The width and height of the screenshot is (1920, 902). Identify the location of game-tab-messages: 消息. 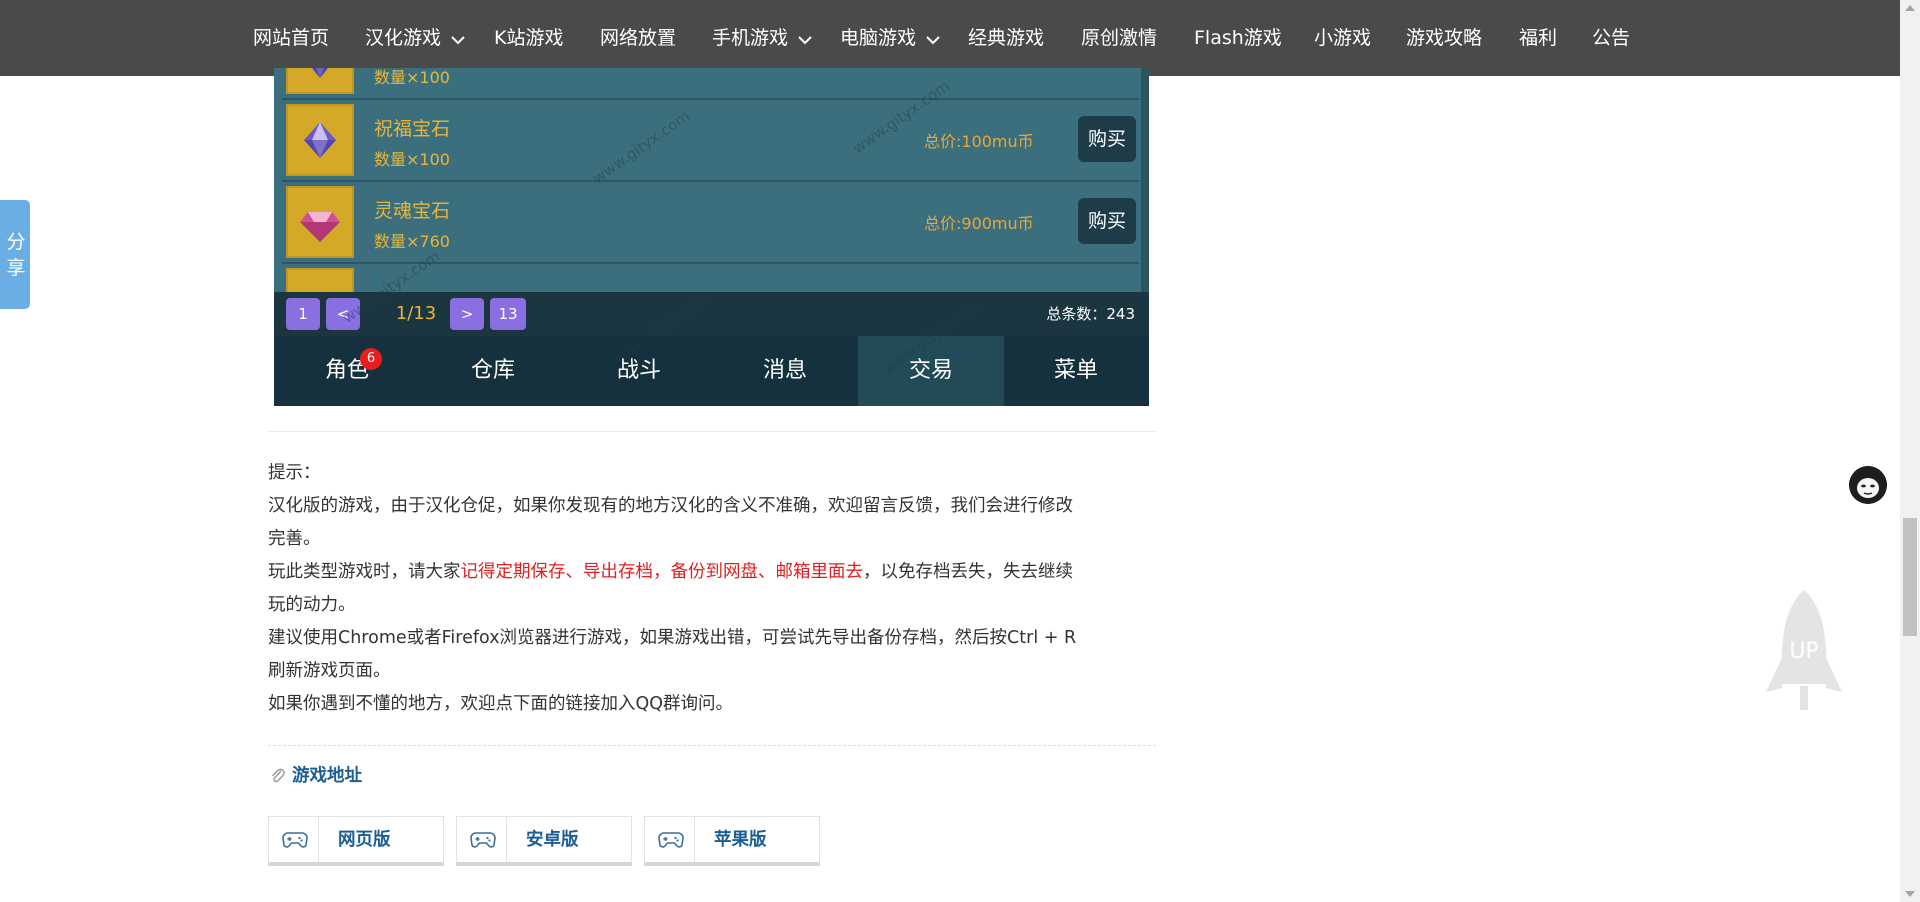
(785, 371).